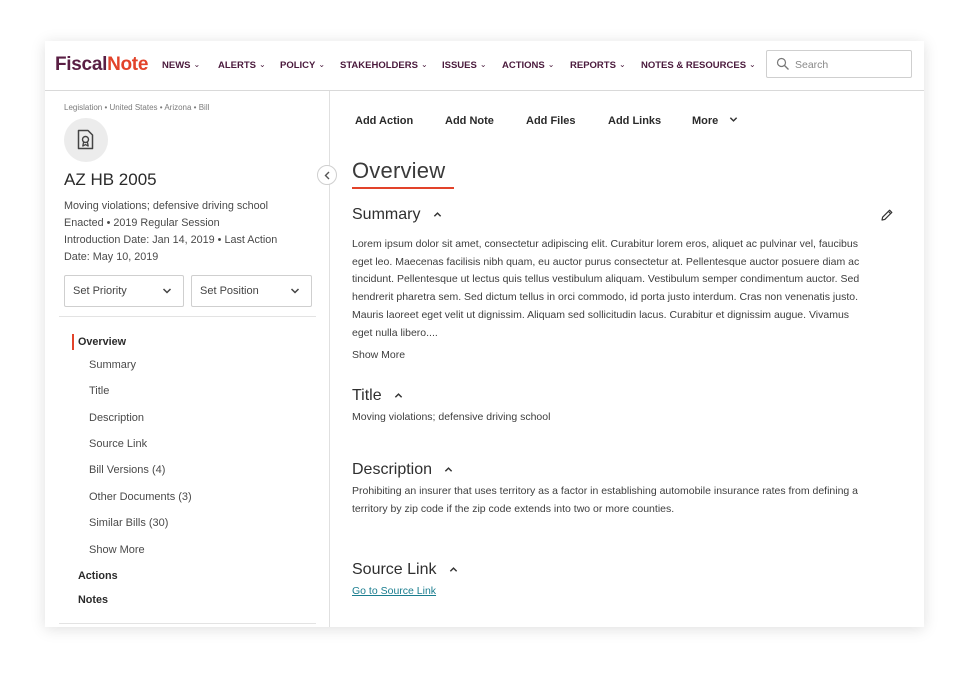  I want to click on add-note-button: Add Note, so click(469, 121).